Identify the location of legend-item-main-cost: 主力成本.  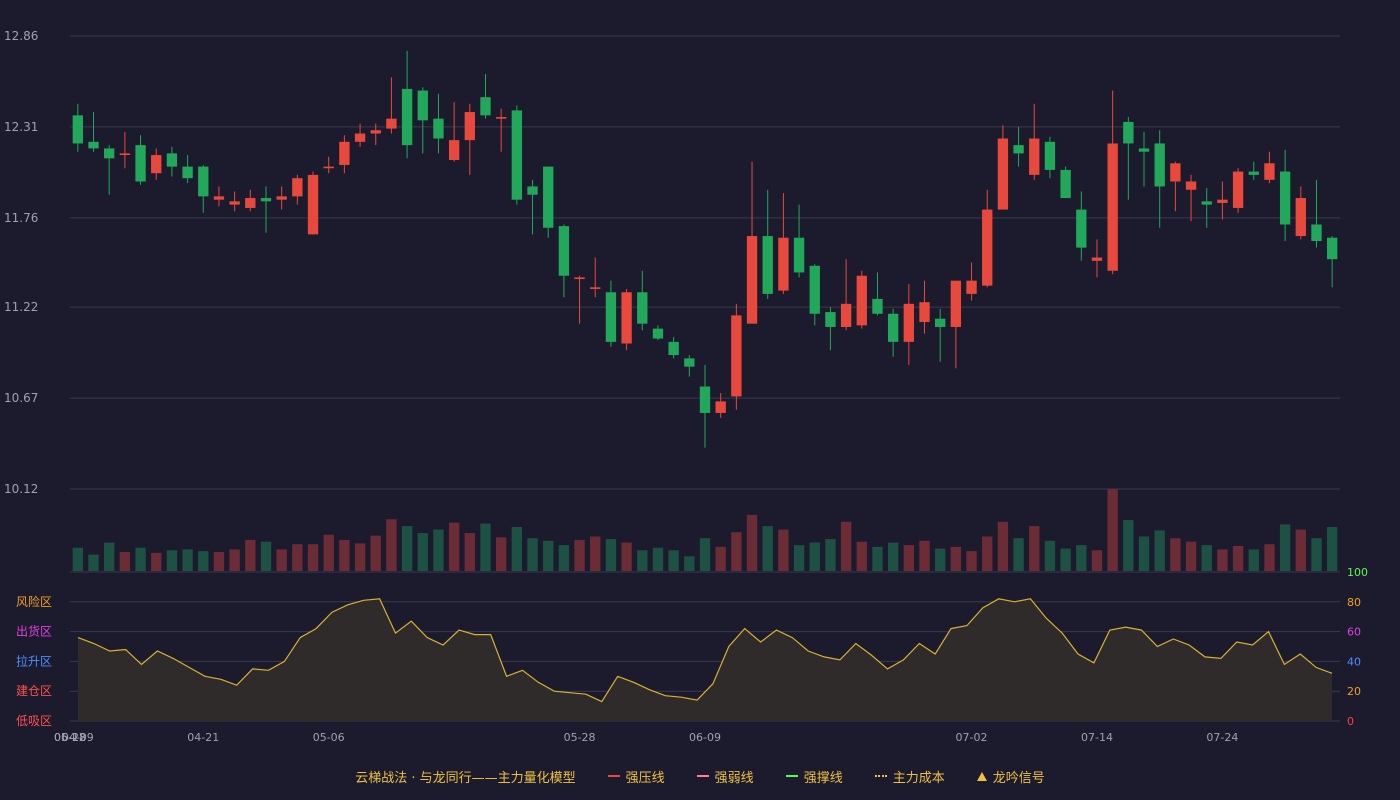
(909, 776).